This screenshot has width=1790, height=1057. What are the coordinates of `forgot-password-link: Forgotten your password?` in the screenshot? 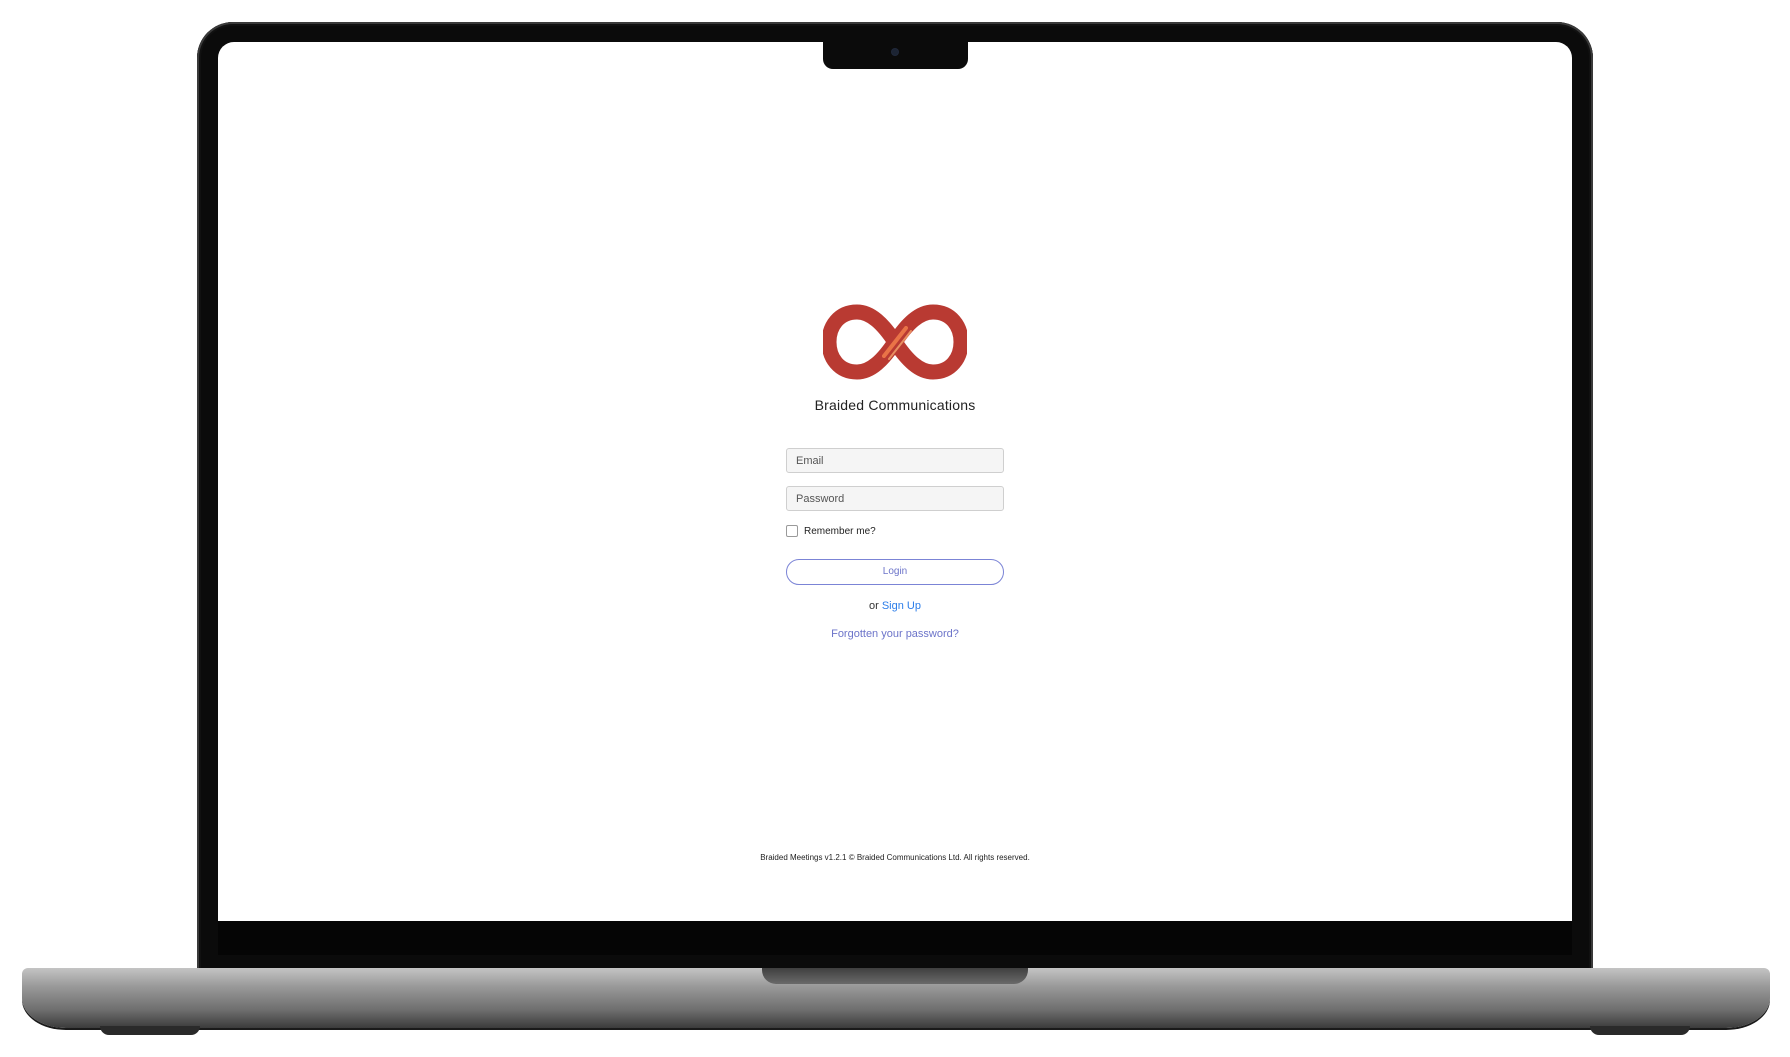 It's located at (895, 634).